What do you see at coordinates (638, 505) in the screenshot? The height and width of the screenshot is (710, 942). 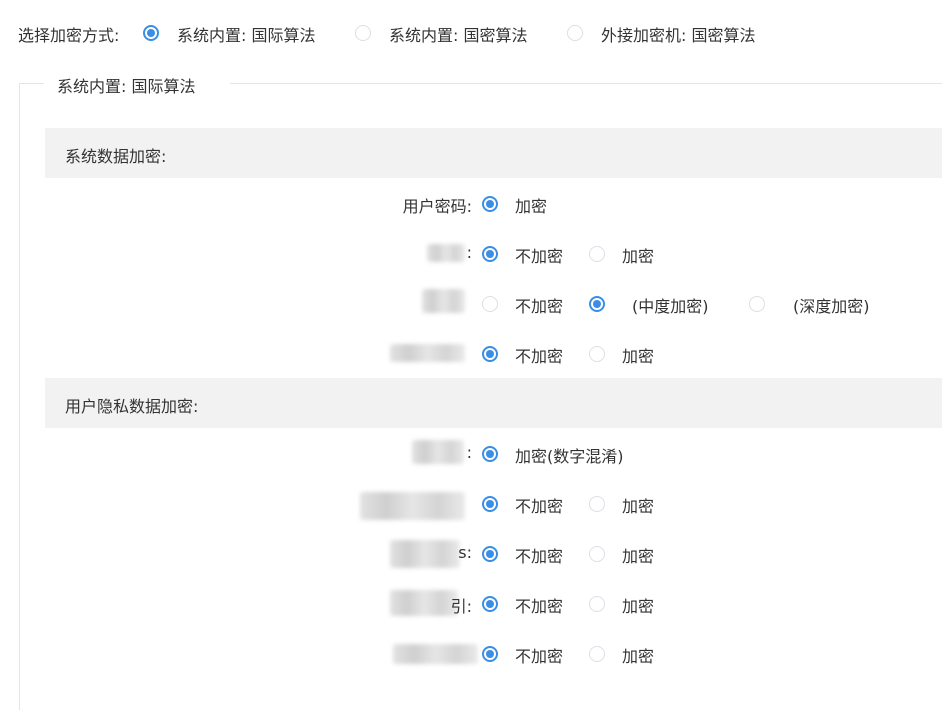 I see `privacy-row2-encrypt-label: 加密` at bounding box center [638, 505].